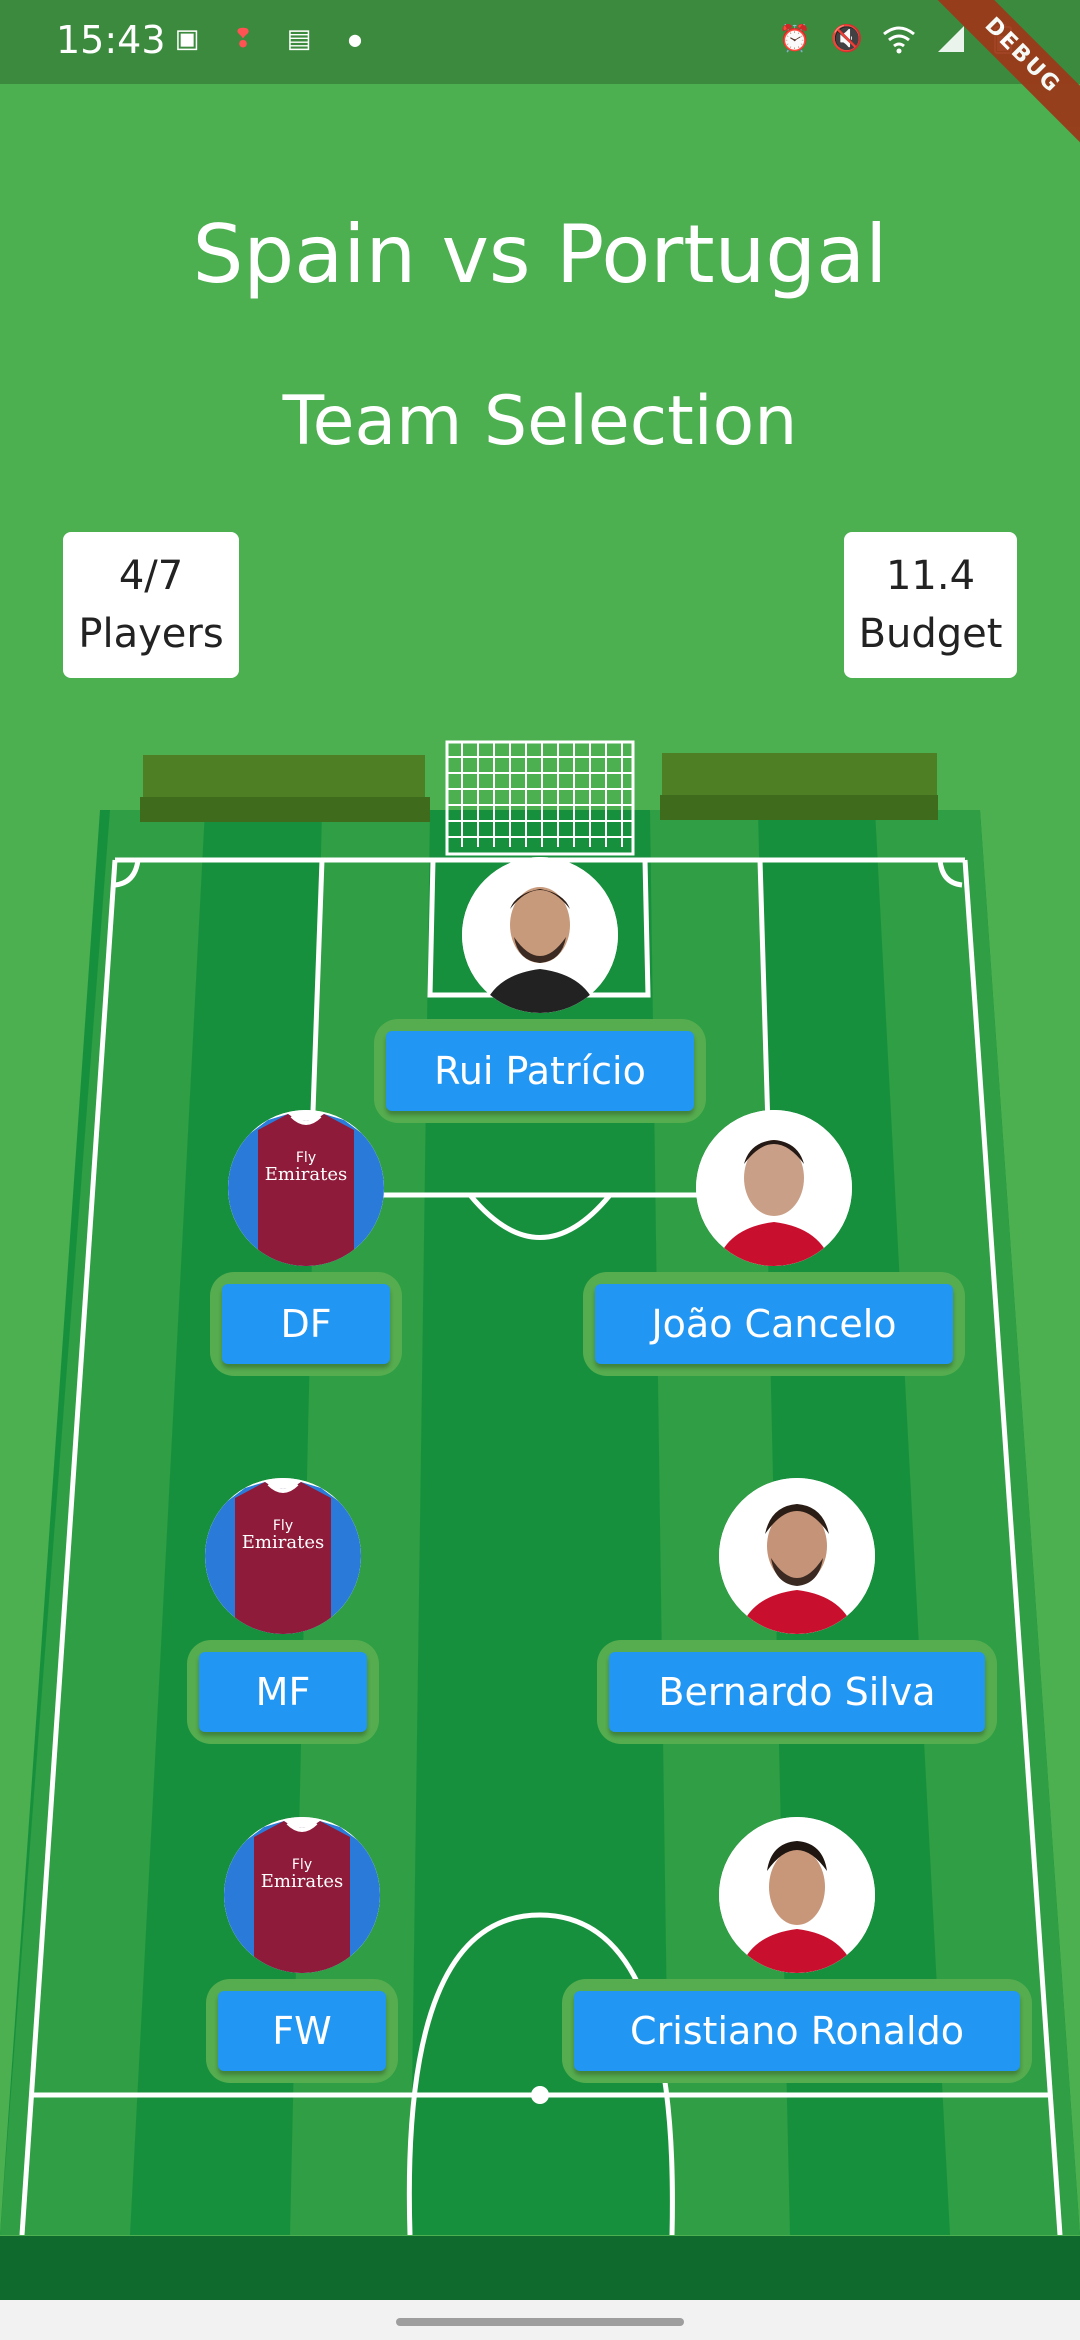  What do you see at coordinates (187, 39) in the screenshot?
I see `nfc-icon: ▣` at bounding box center [187, 39].